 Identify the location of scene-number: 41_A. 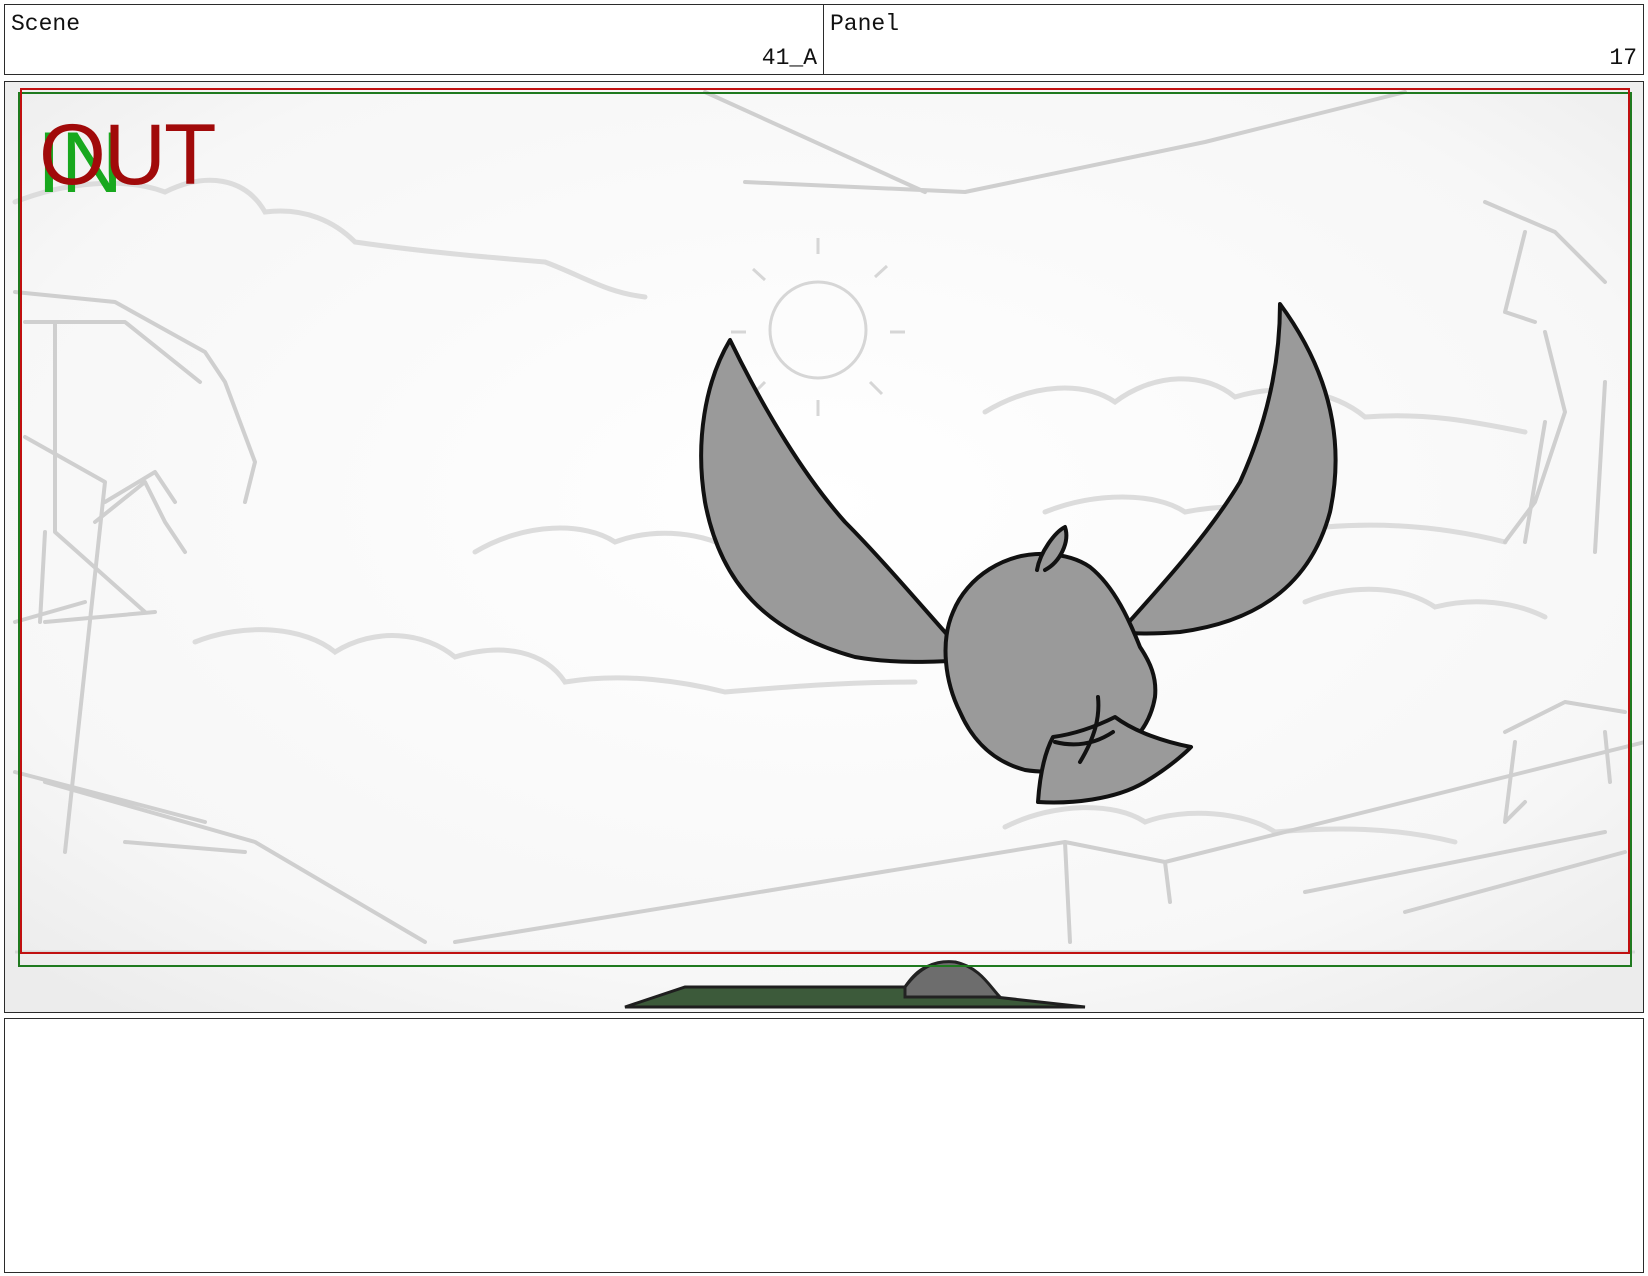
(789, 58).